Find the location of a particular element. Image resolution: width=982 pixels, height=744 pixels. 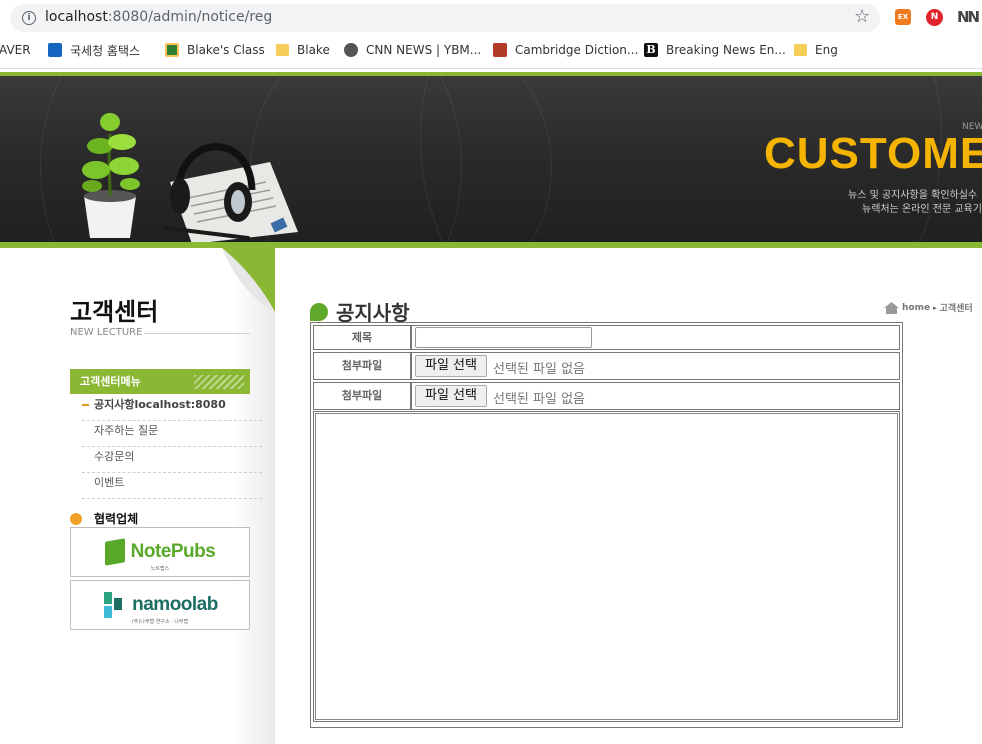

bookmark-label: 국세청 홈택스 is located at coordinates (105, 50).